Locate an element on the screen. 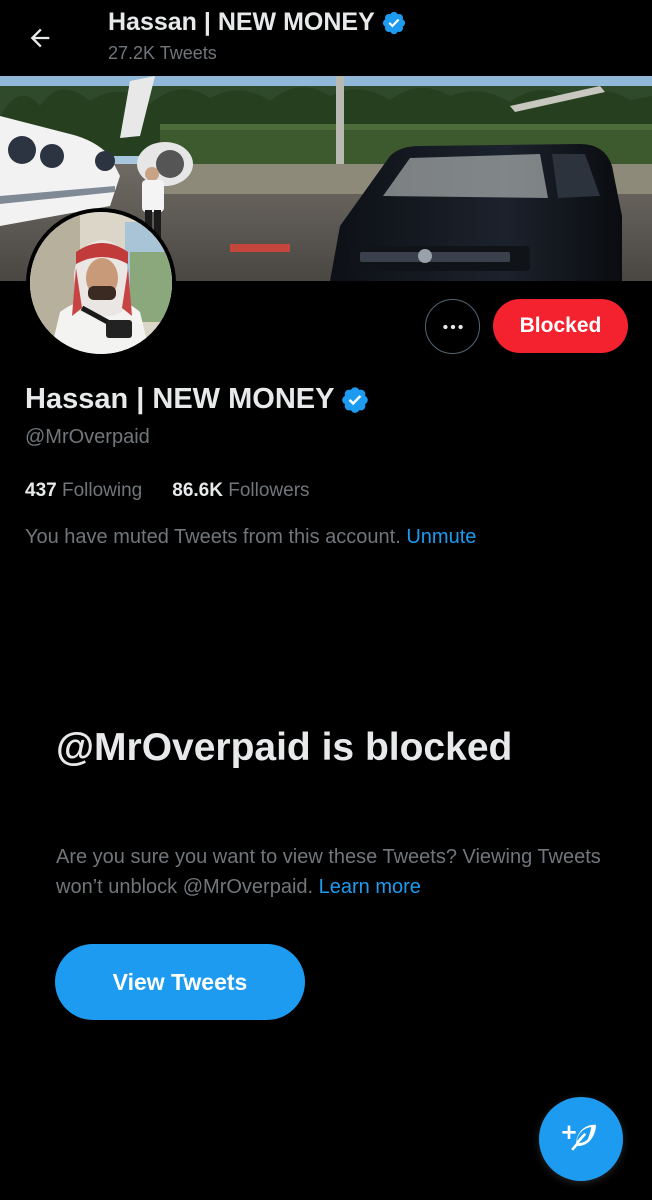  arrow-left-icon is located at coordinates (40, 38).